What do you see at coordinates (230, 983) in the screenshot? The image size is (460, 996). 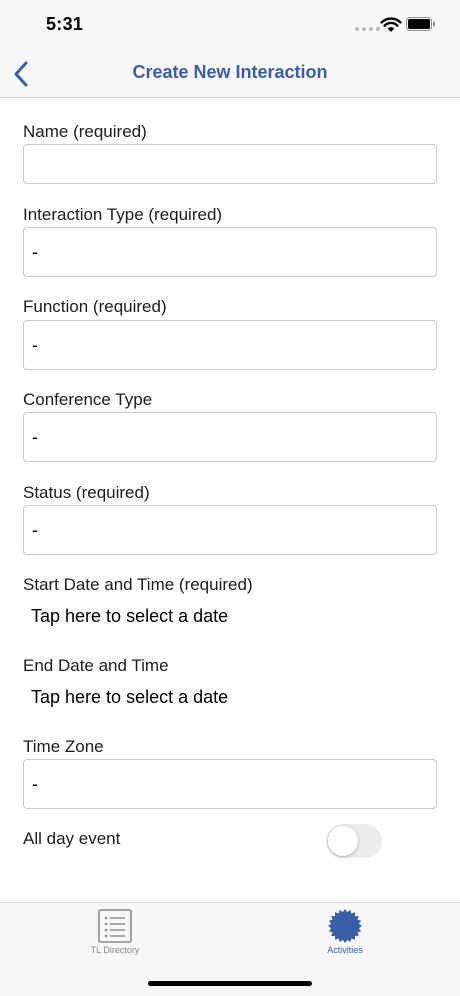 I see `home-indicator` at bounding box center [230, 983].